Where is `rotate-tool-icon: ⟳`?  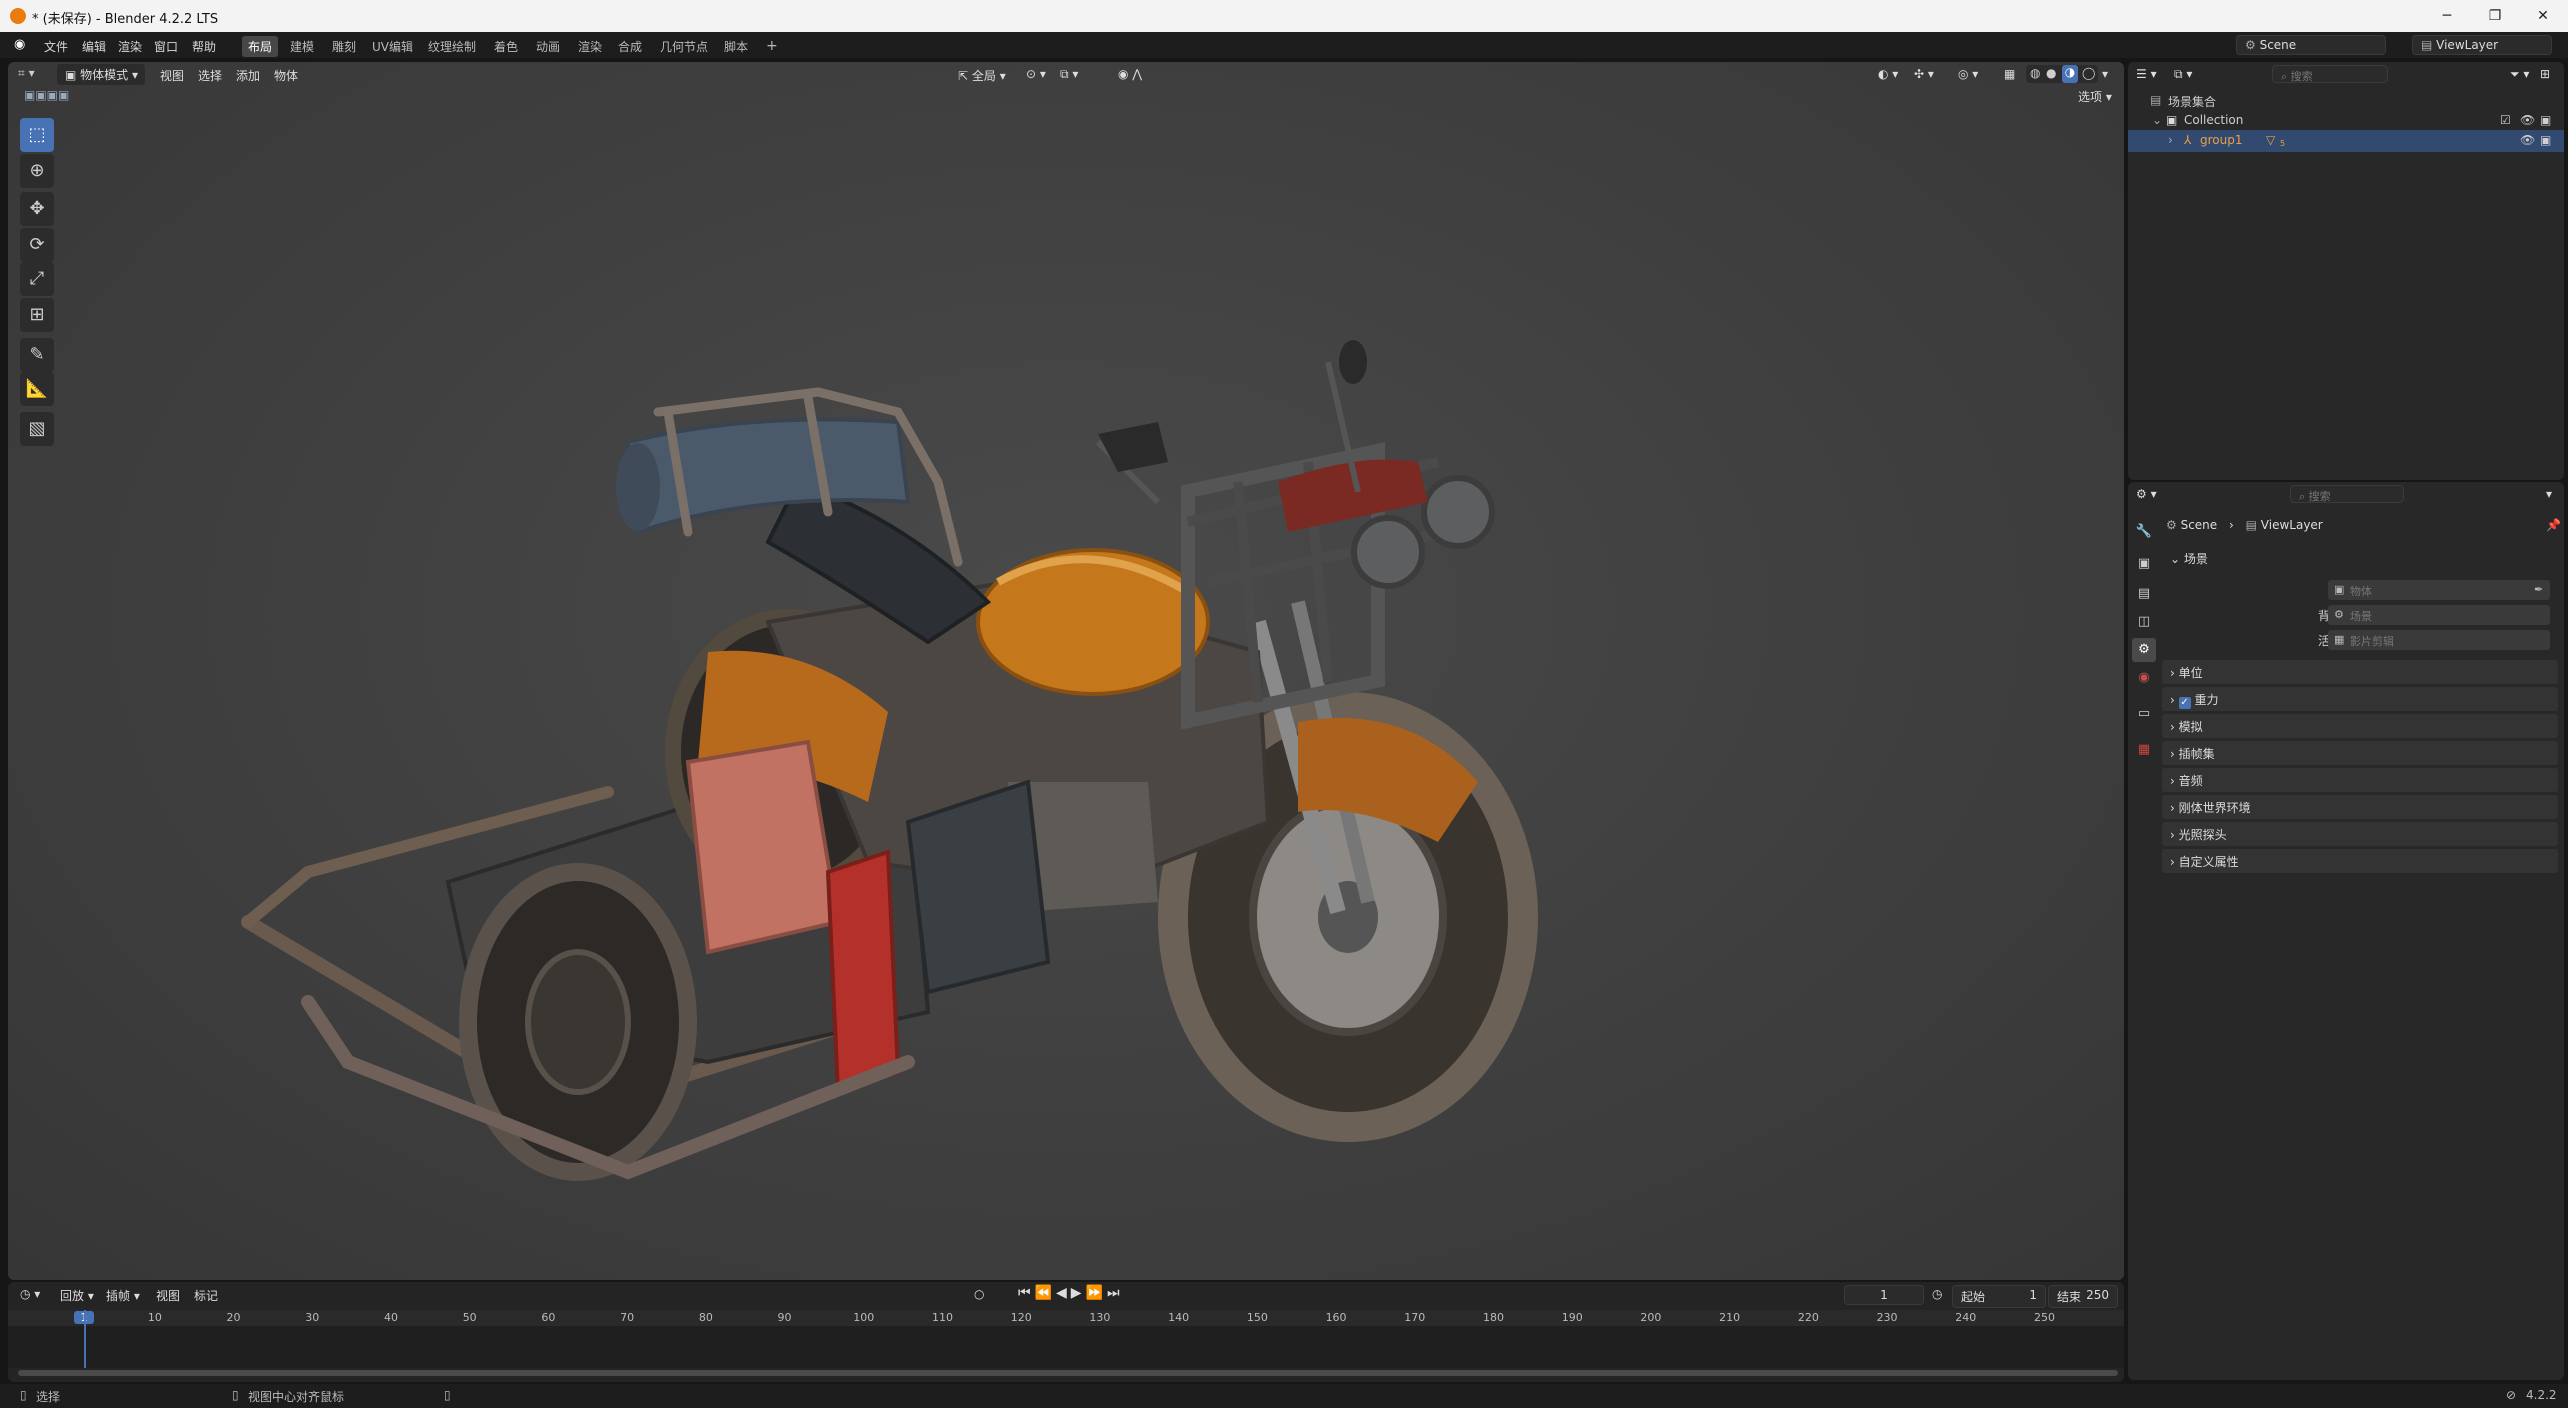
rotate-tool-icon: ⟳ is located at coordinates (37, 245).